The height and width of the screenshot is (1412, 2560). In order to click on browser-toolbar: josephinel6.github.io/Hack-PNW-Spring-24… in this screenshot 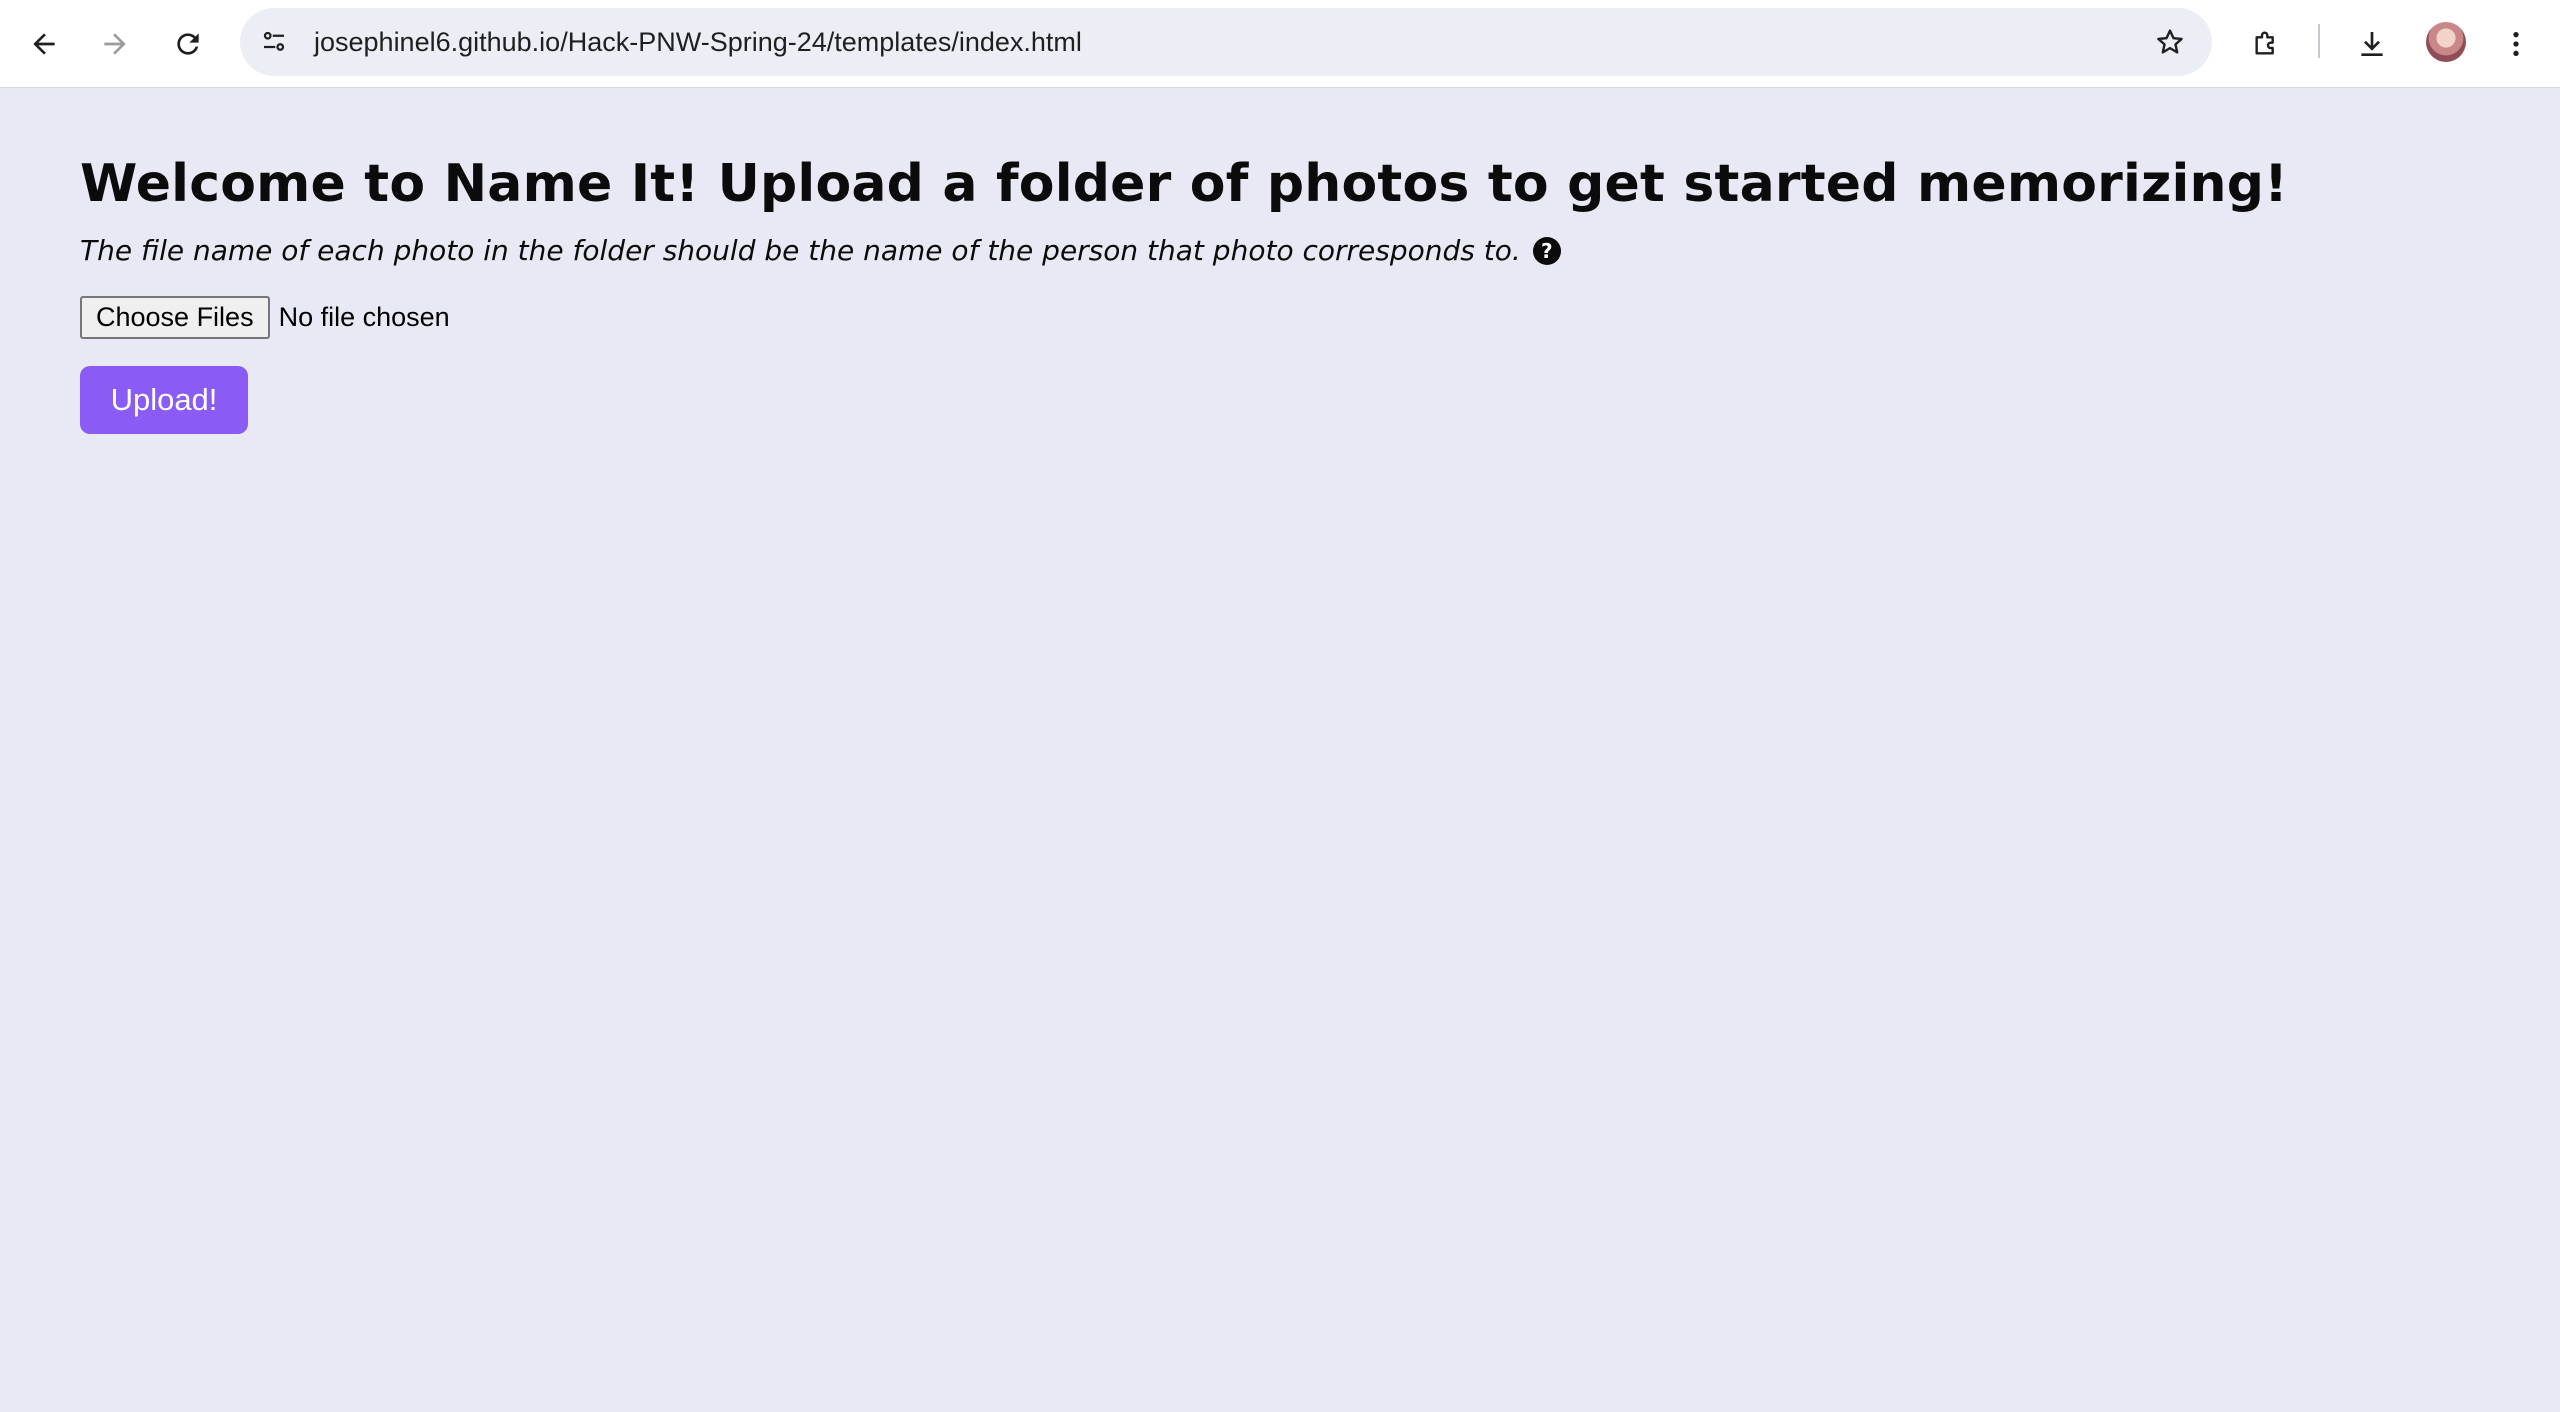, I will do `click(1280, 44)`.